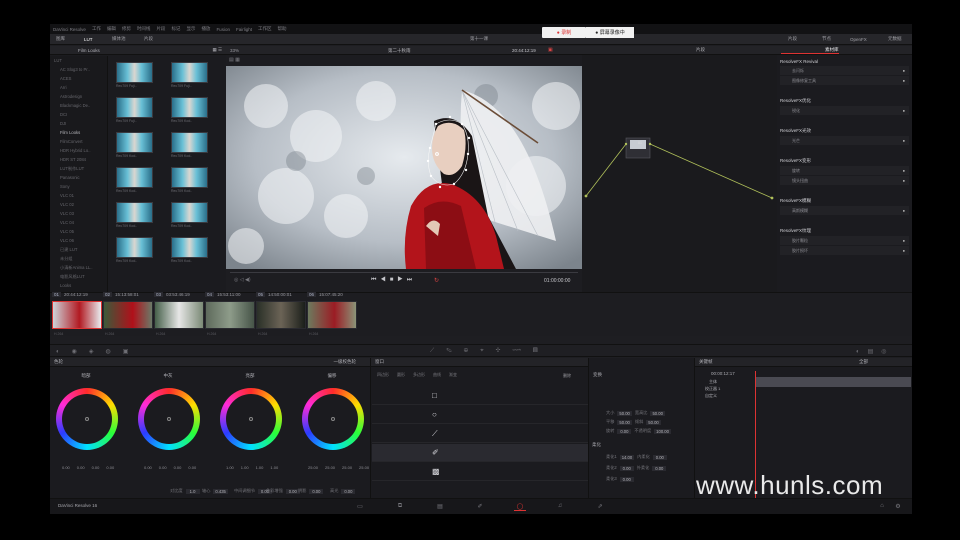  Describe the element at coordinates (440, 507) in the screenshot. I see `edit-page-icon: ▤` at that location.